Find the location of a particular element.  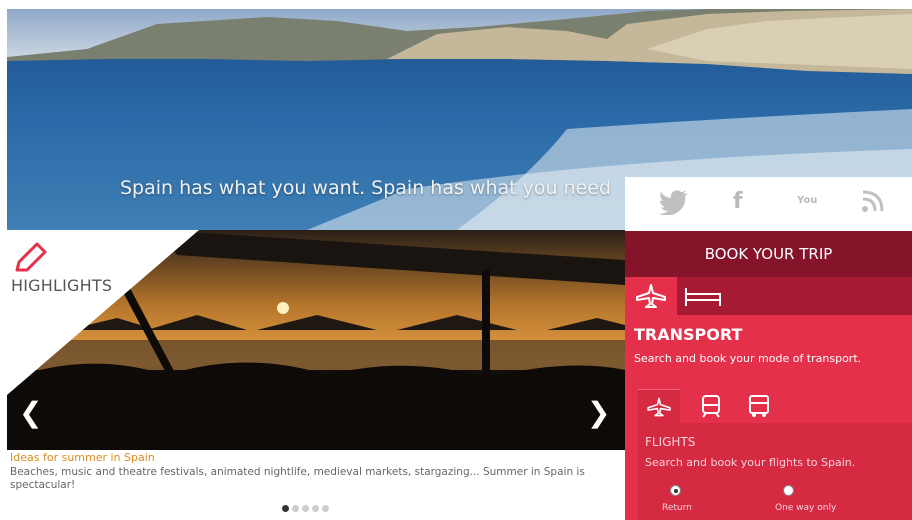

carousel-pagination is located at coordinates (305, 508).